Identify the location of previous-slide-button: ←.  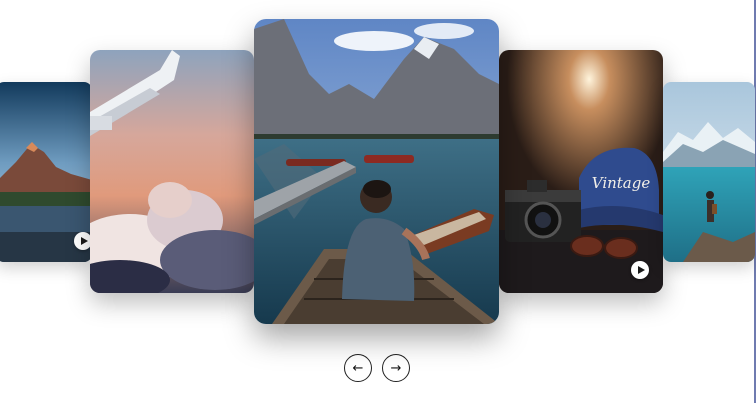
(358, 368).